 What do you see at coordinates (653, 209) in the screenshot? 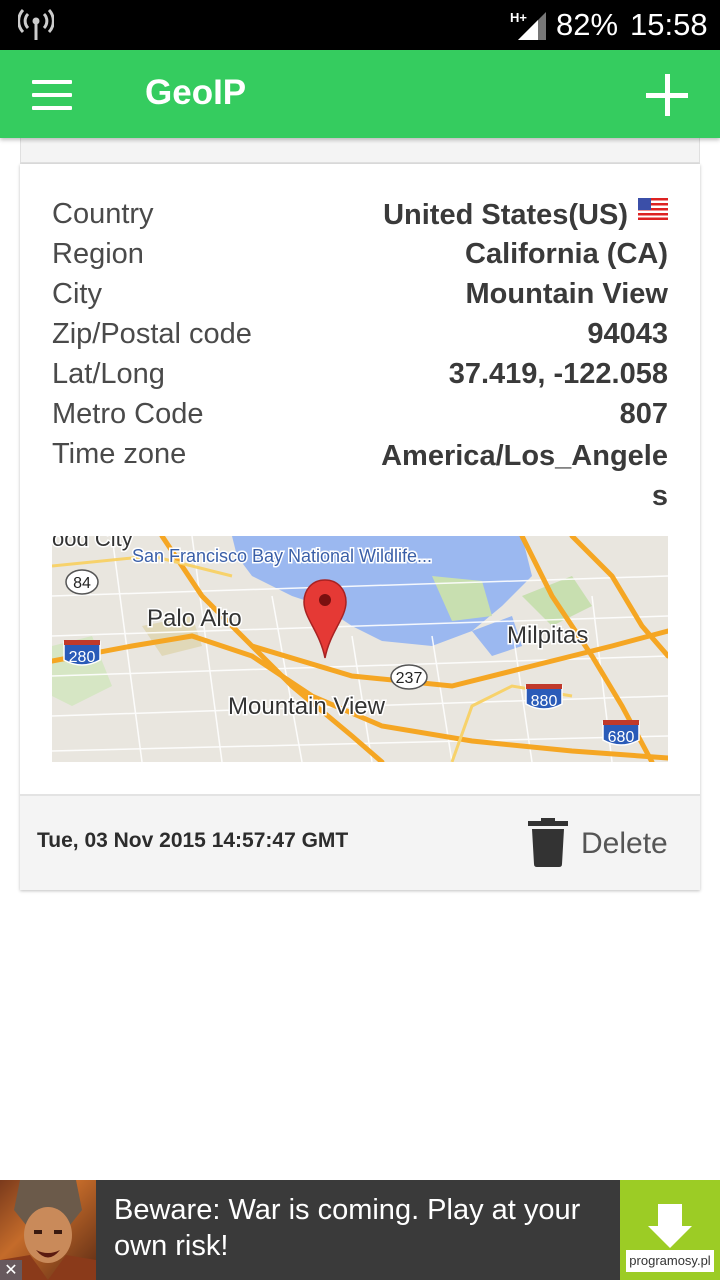
I see `us-flag-icon` at bounding box center [653, 209].